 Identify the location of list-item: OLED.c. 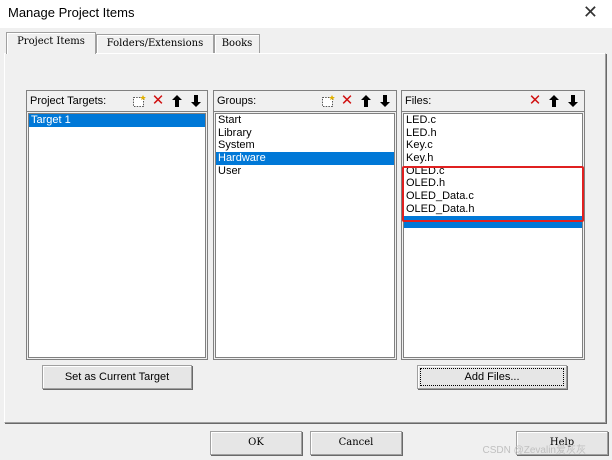
(493, 171).